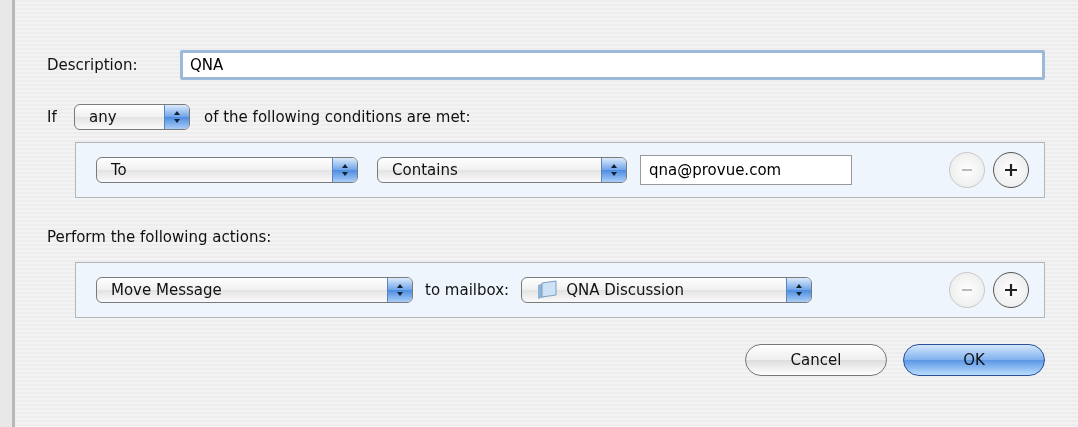  I want to click on cancel-button: Cancel, so click(816, 360).